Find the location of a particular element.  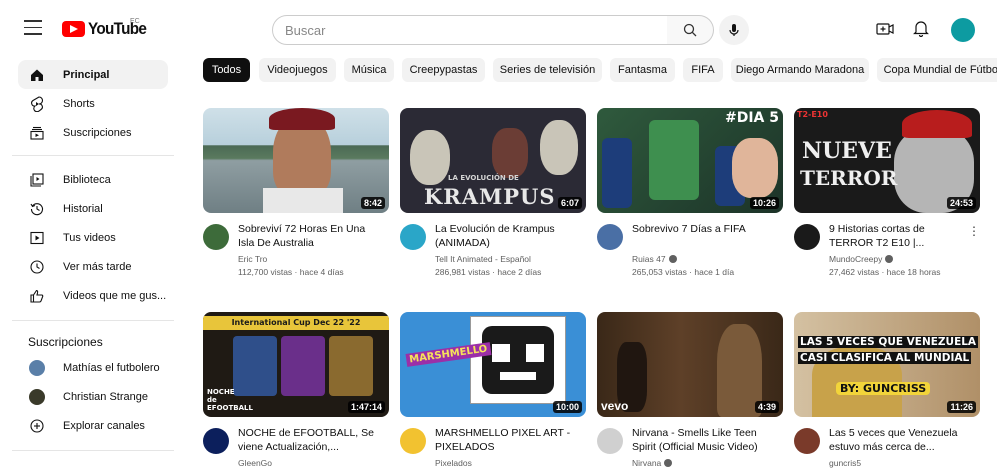

chip-copa-mundial-de-futbol: Copa Mundial de Fútbol is located at coordinates (937, 70).